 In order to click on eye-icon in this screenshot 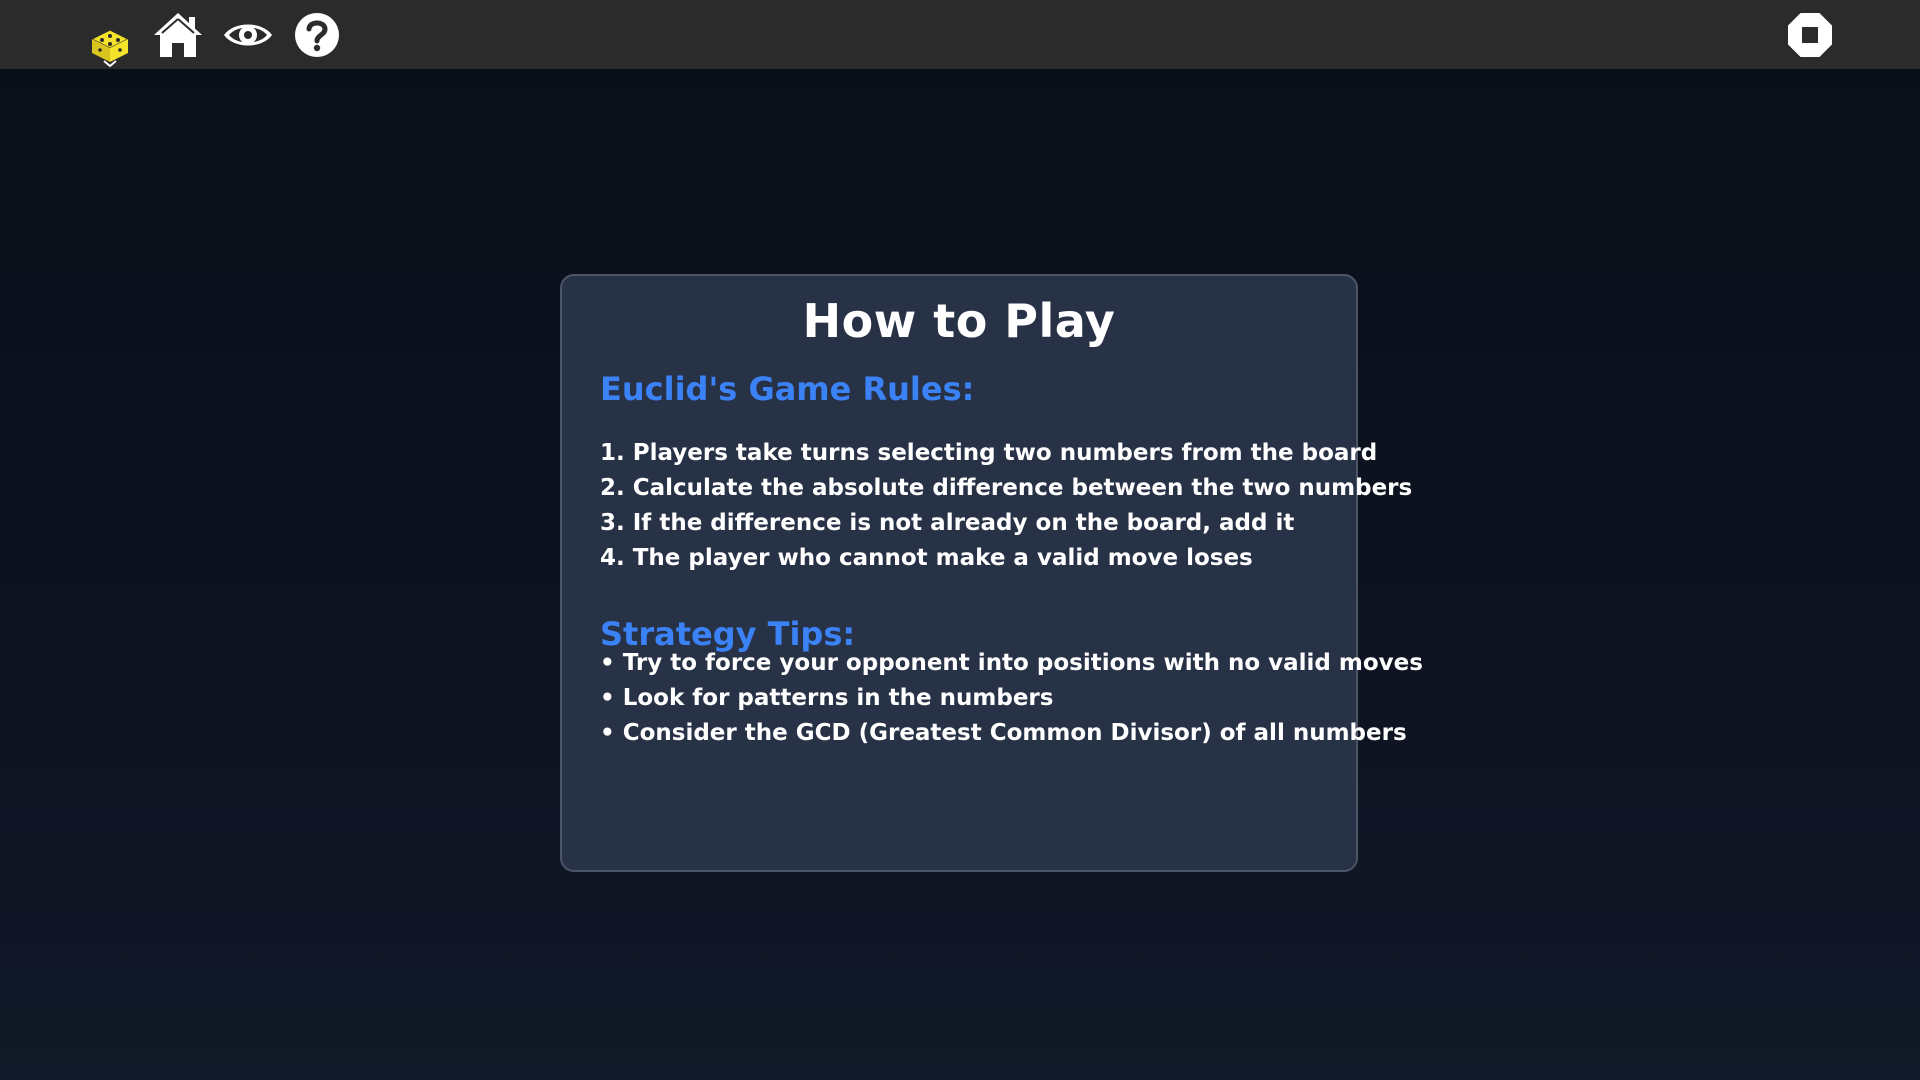, I will do `click(248, 35)`.